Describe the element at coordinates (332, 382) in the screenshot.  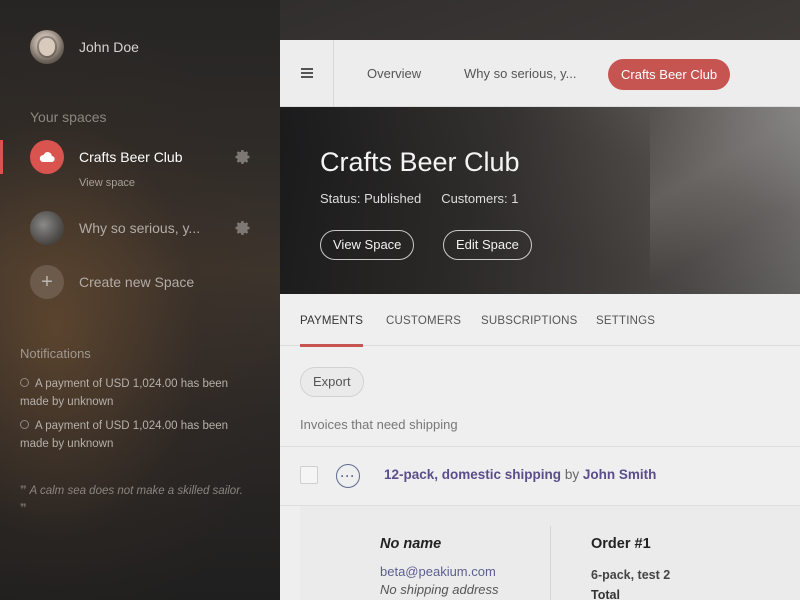
I see `export-button: Export` at that location.